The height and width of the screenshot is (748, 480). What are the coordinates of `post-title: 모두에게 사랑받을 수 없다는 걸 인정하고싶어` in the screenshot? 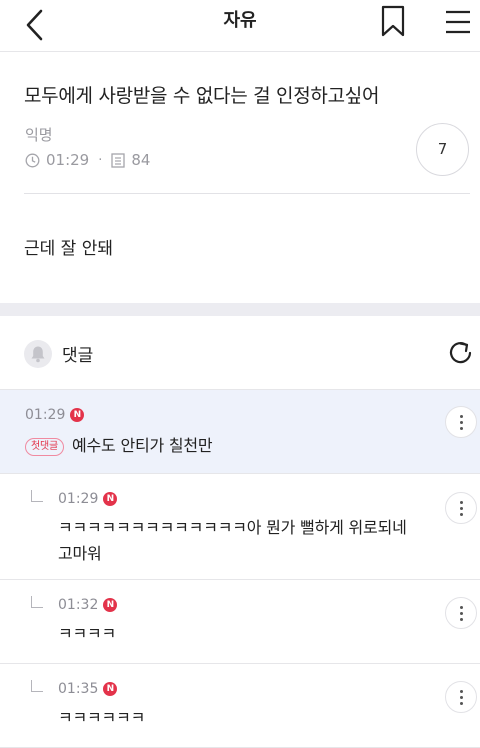 It's located at (202, 96).